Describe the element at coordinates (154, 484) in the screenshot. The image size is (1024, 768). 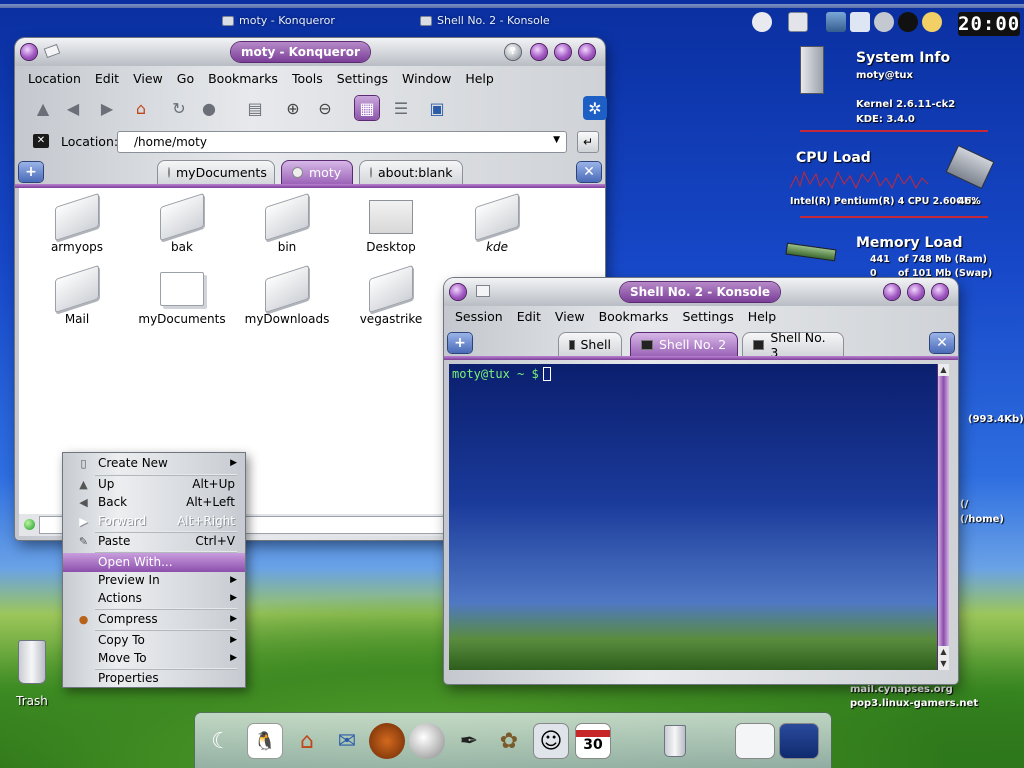
I see `menu-item-up: ▲ Up Alt+Up` at that location.